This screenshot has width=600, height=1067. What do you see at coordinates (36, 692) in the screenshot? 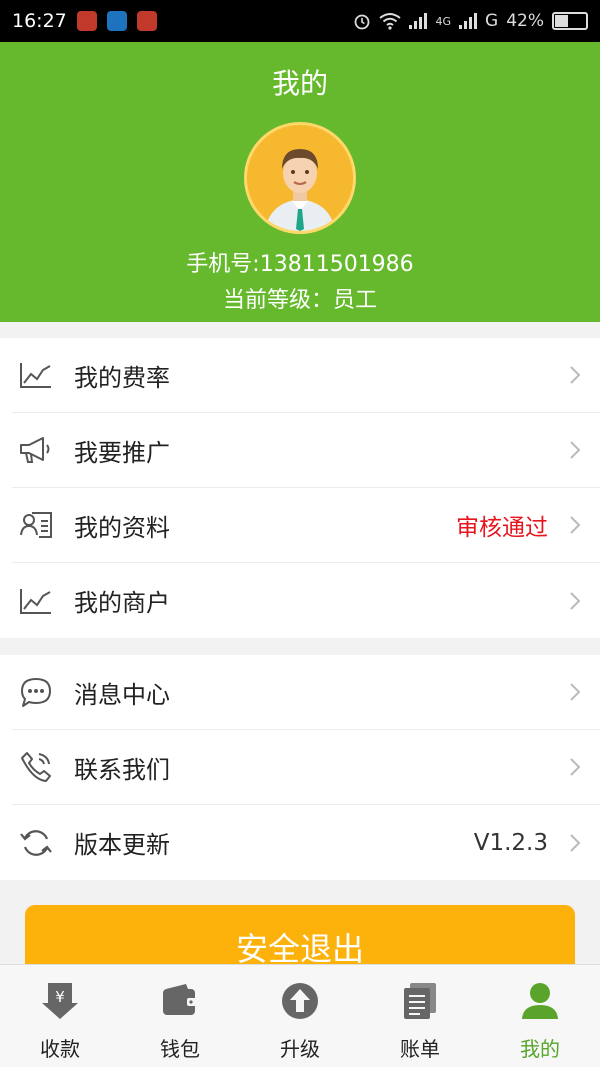
I see `chat-bubble-icon` at bounding box center [36, 692].